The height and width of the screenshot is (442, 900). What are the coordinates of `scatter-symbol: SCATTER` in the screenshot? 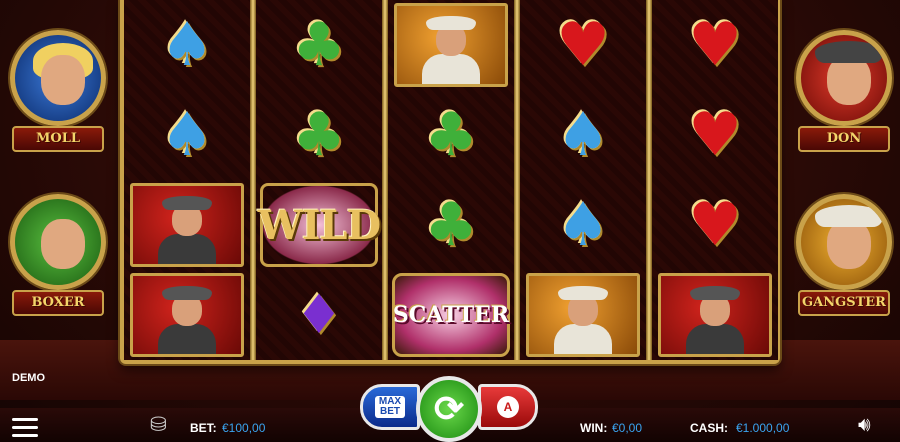 It's located at (451, 315).